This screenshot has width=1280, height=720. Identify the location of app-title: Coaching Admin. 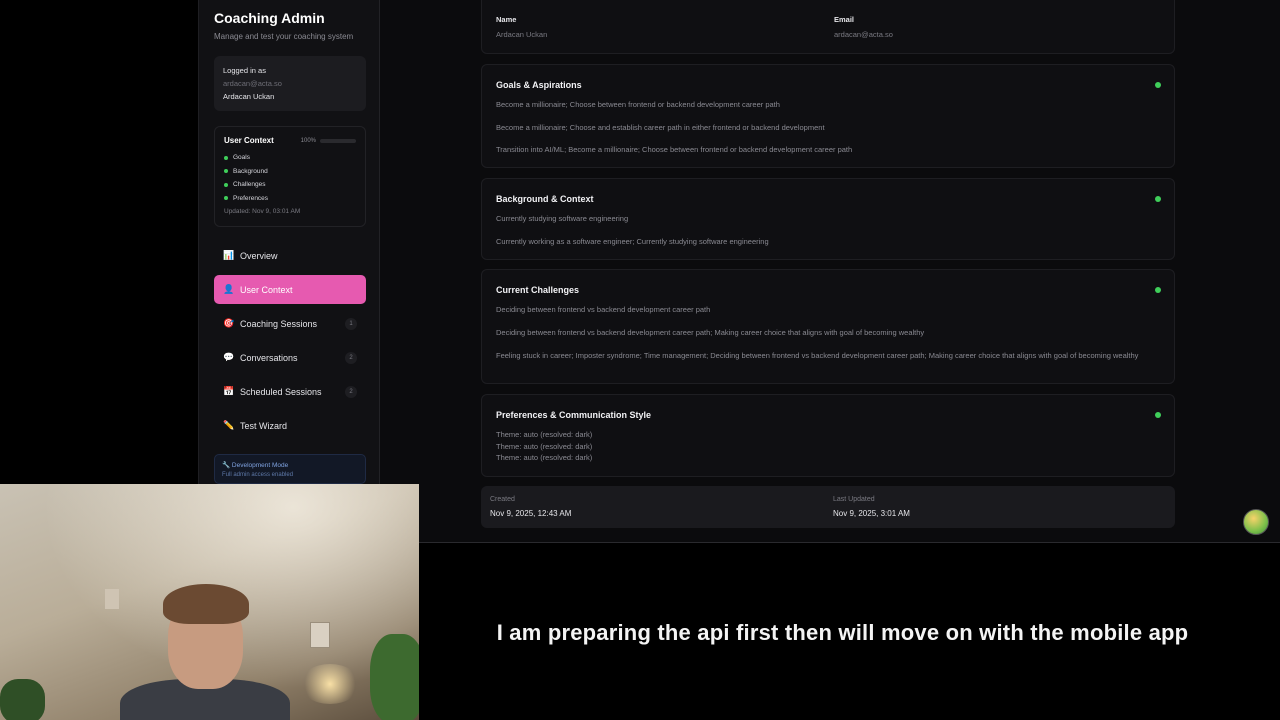
(269, 18).